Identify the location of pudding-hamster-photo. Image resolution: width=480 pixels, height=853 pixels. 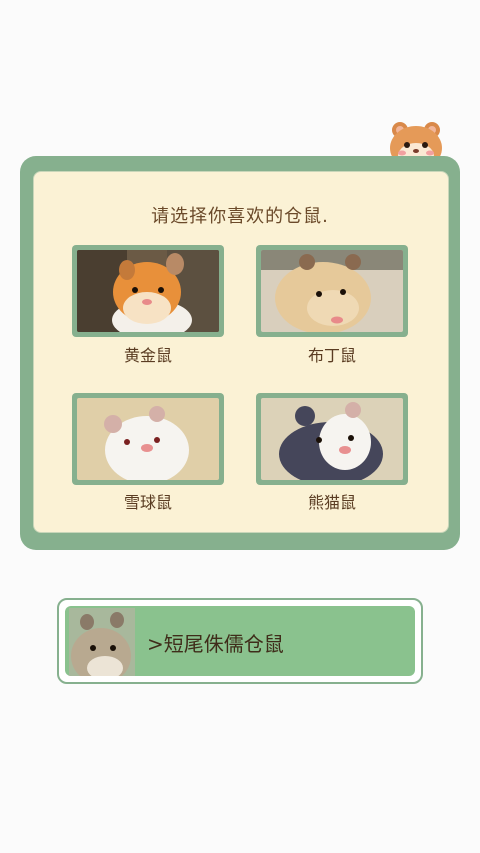
(332, 291).